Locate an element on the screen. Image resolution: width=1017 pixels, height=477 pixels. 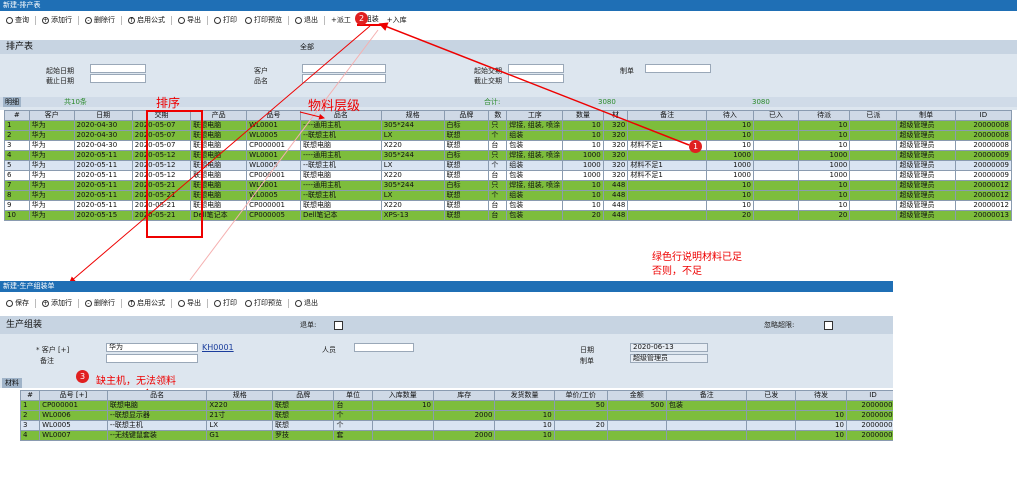
bottom-cell: 21寸 is located at coordinates (240, 415).